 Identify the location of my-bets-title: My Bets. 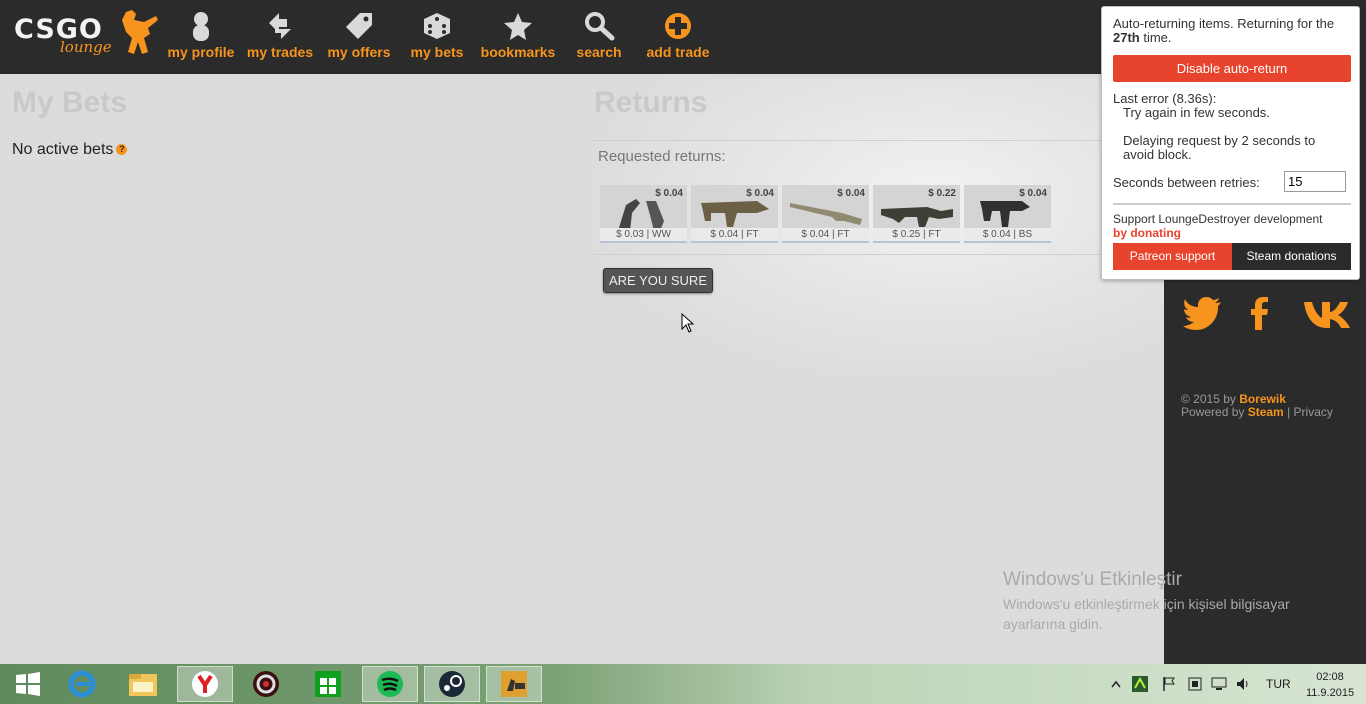
(70, 102).